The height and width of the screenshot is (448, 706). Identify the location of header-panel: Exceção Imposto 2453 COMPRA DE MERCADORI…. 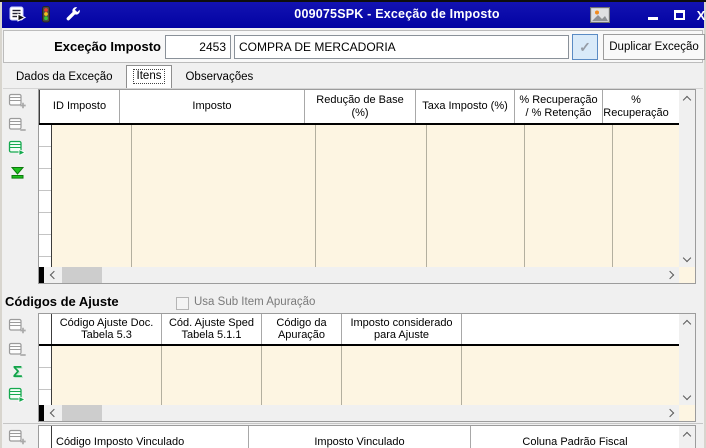
(354, 46).